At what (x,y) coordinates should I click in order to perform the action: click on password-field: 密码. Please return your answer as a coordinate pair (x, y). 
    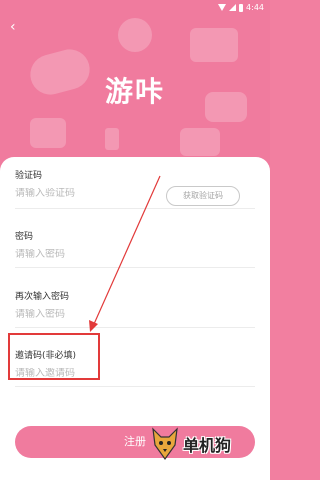
    Looking at the image, I should click on (135, 242).